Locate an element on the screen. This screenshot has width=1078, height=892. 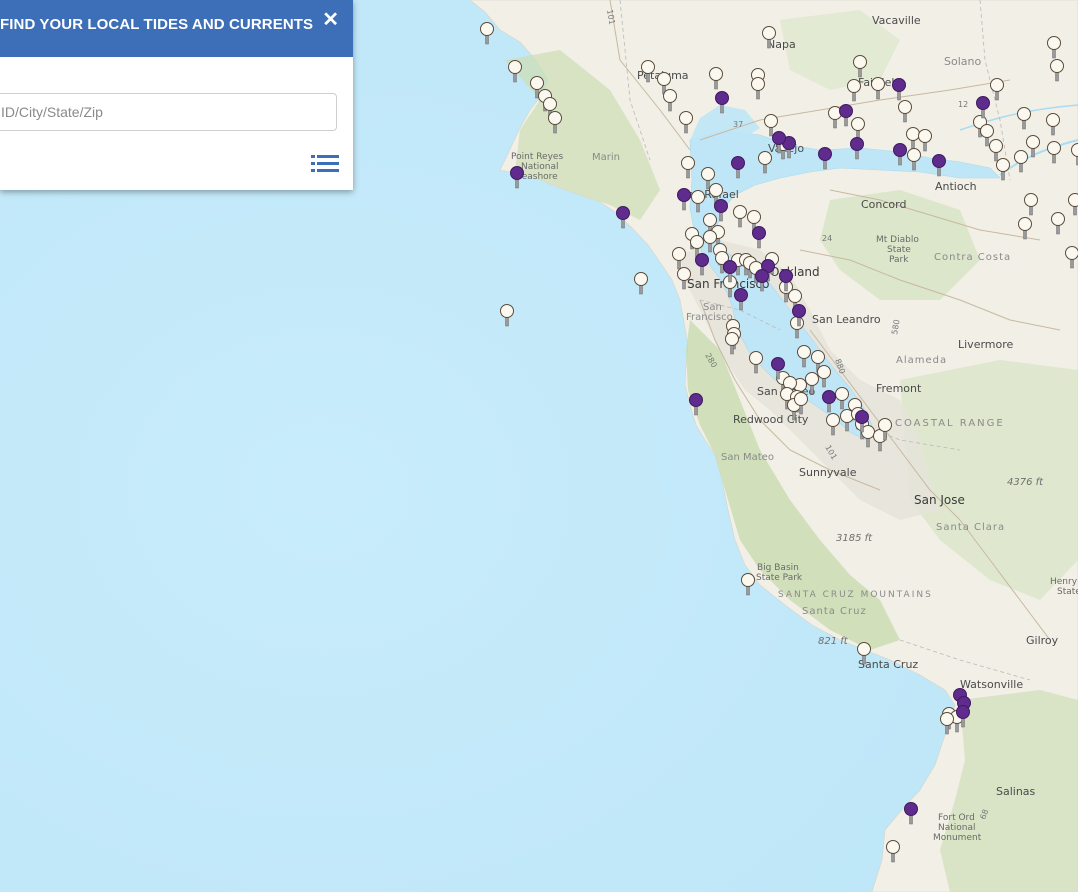
search-input is located at coordinates (168, 112).